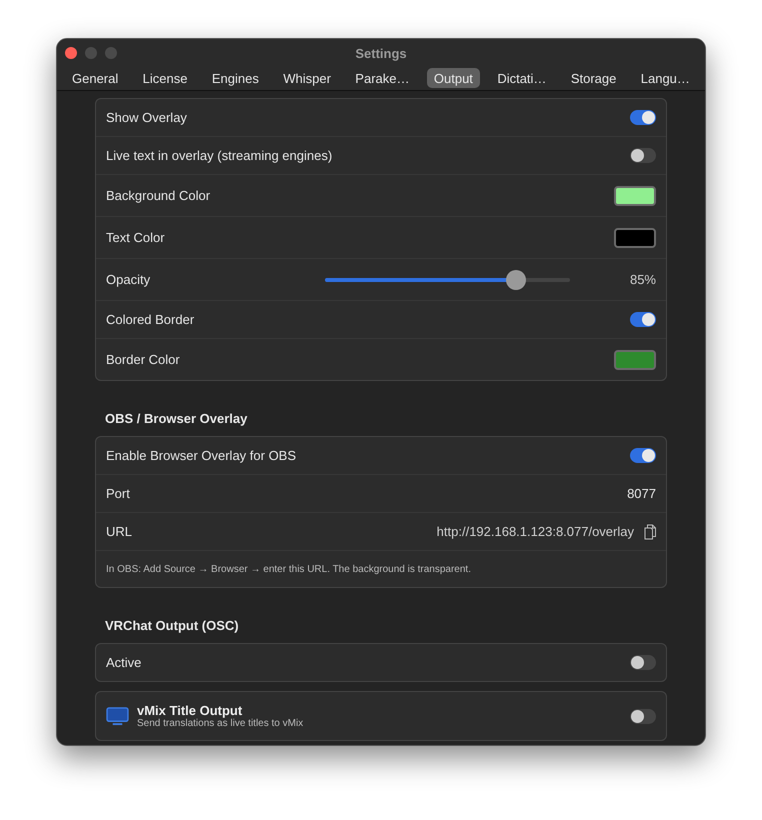 The image size is (762, 820). I want to click on setting-label: Port, so click(118, 493).